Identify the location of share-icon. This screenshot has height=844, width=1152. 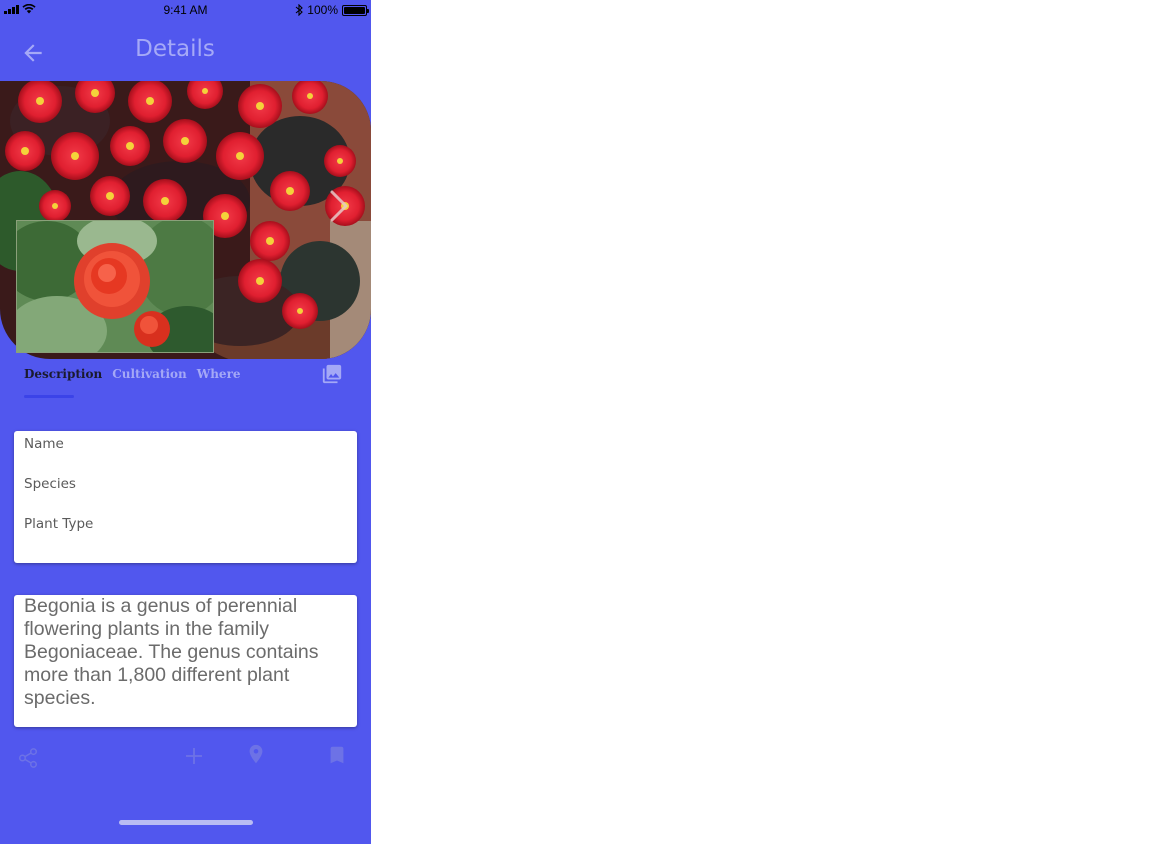
(28, 758).